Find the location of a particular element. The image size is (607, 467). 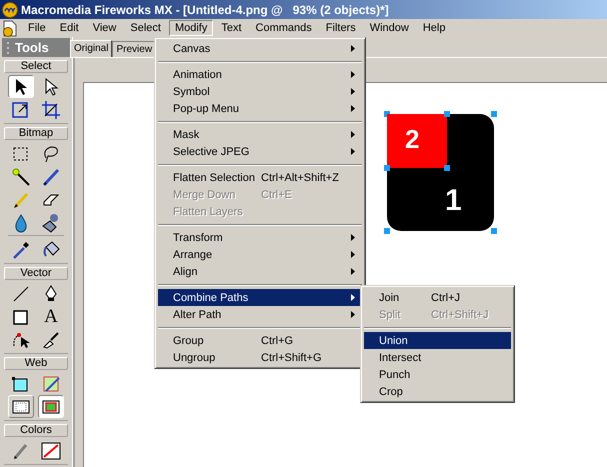

document-tab: Original is located at coordinates (91, 48).